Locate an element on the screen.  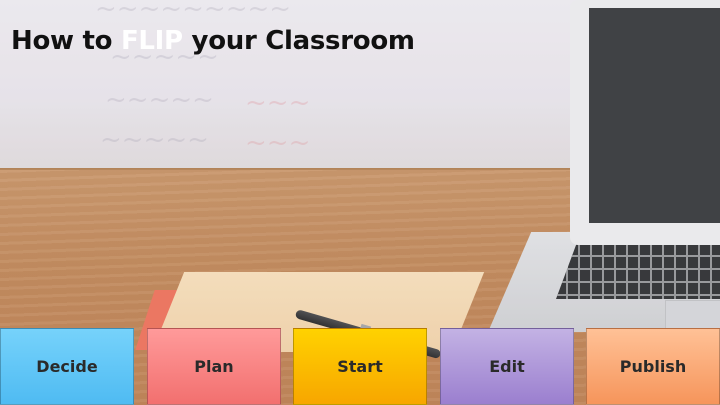
title-prefix: How to is located at coordinates (66, 41).